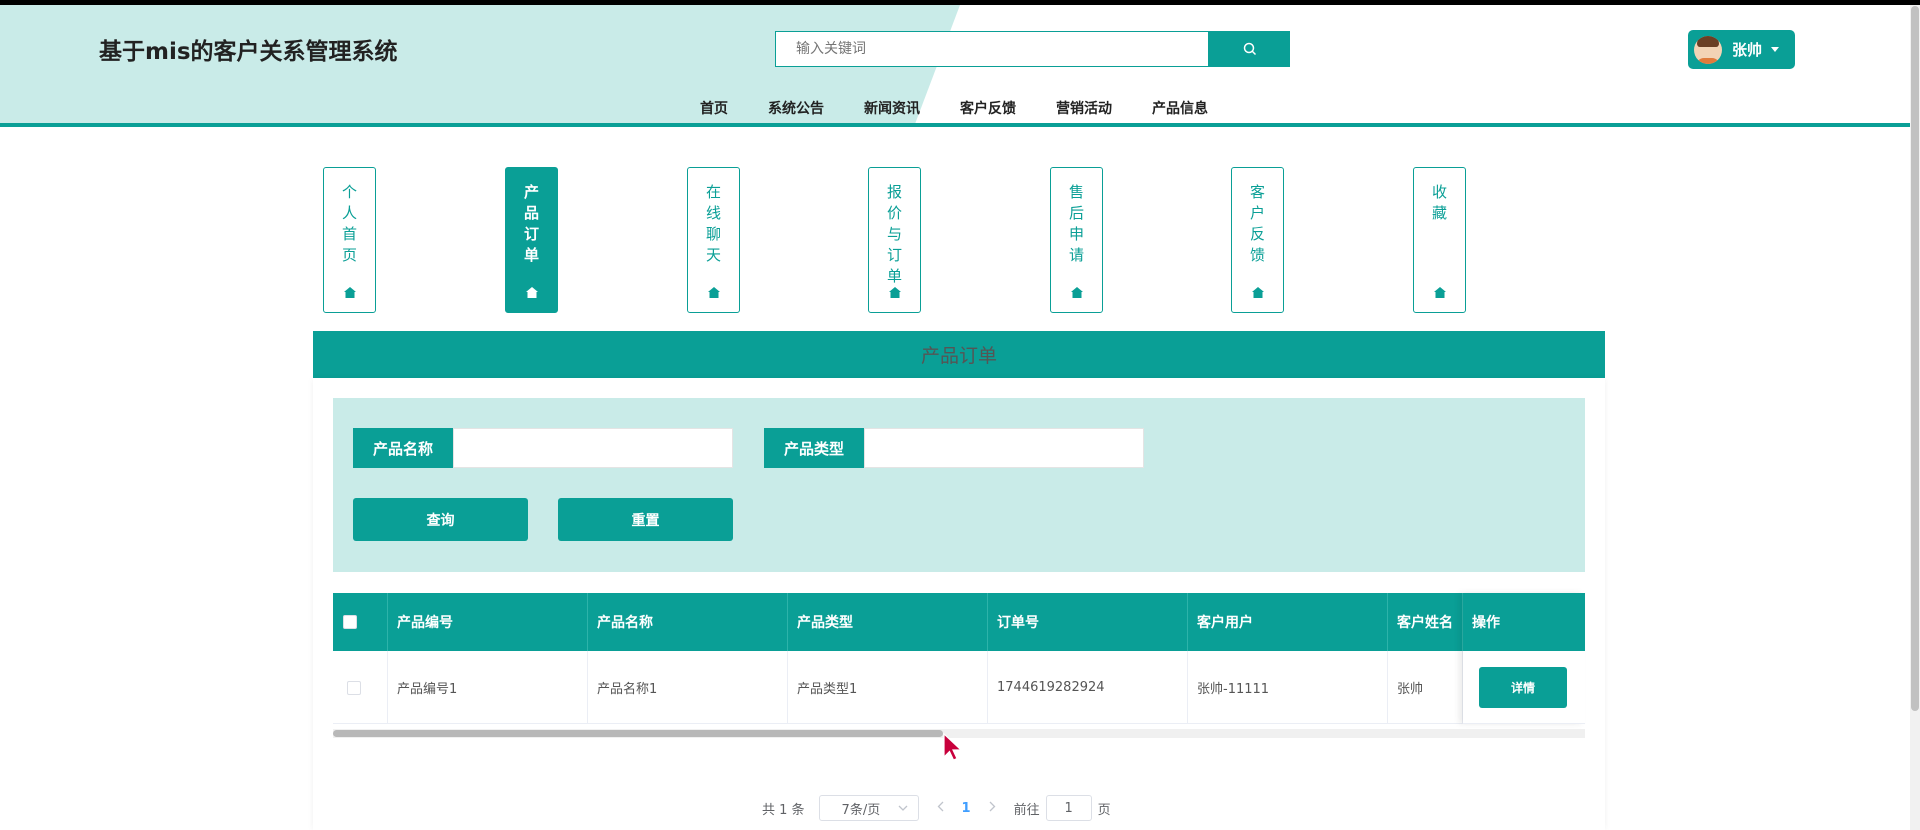 This screenshot has width=1920, height=830. Describe the element at coordinates (1747, 50) in the screenshot. I see `user-name: 张帅` at that location.